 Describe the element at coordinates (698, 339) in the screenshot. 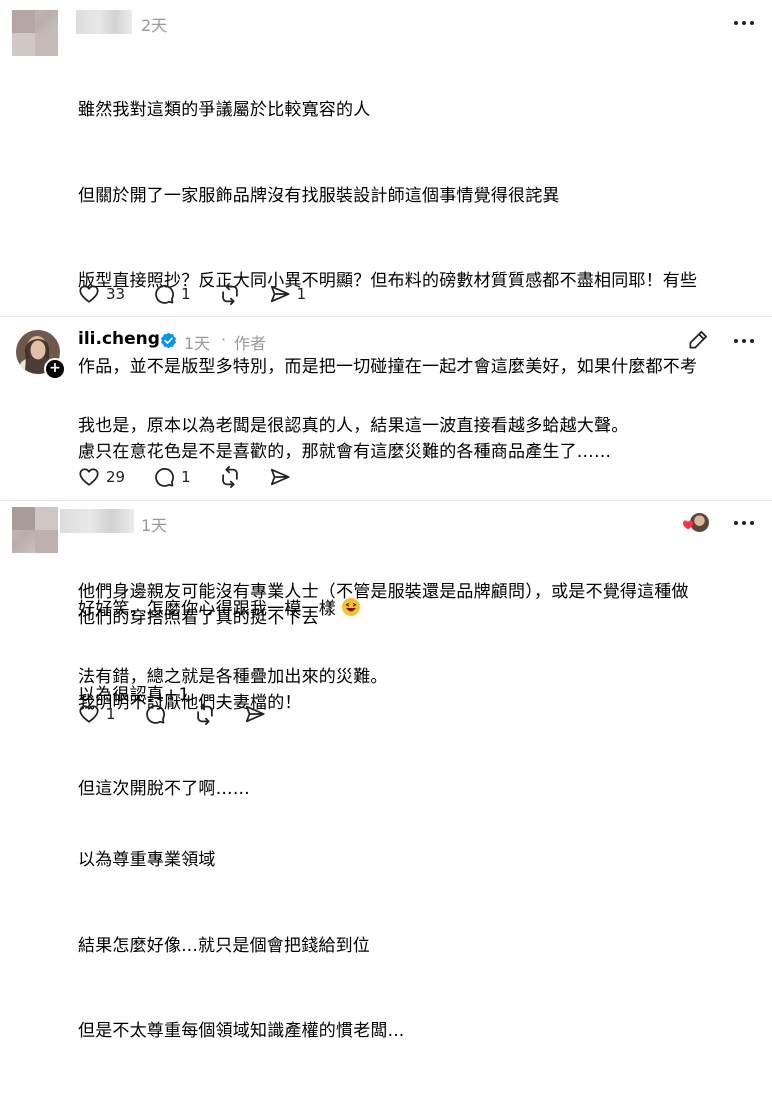

I see `edit-icon` at that location.